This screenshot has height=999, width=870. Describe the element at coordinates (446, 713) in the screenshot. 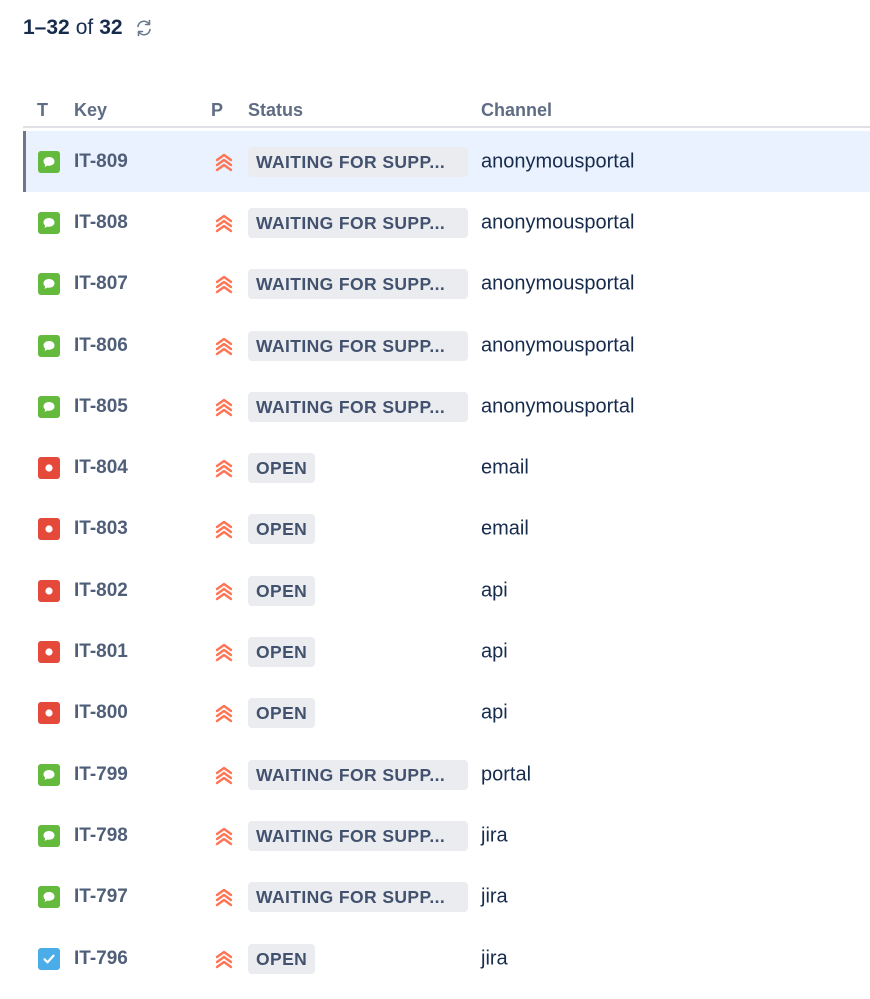

I see `table-row: IT-800 OPEN api` at that location.